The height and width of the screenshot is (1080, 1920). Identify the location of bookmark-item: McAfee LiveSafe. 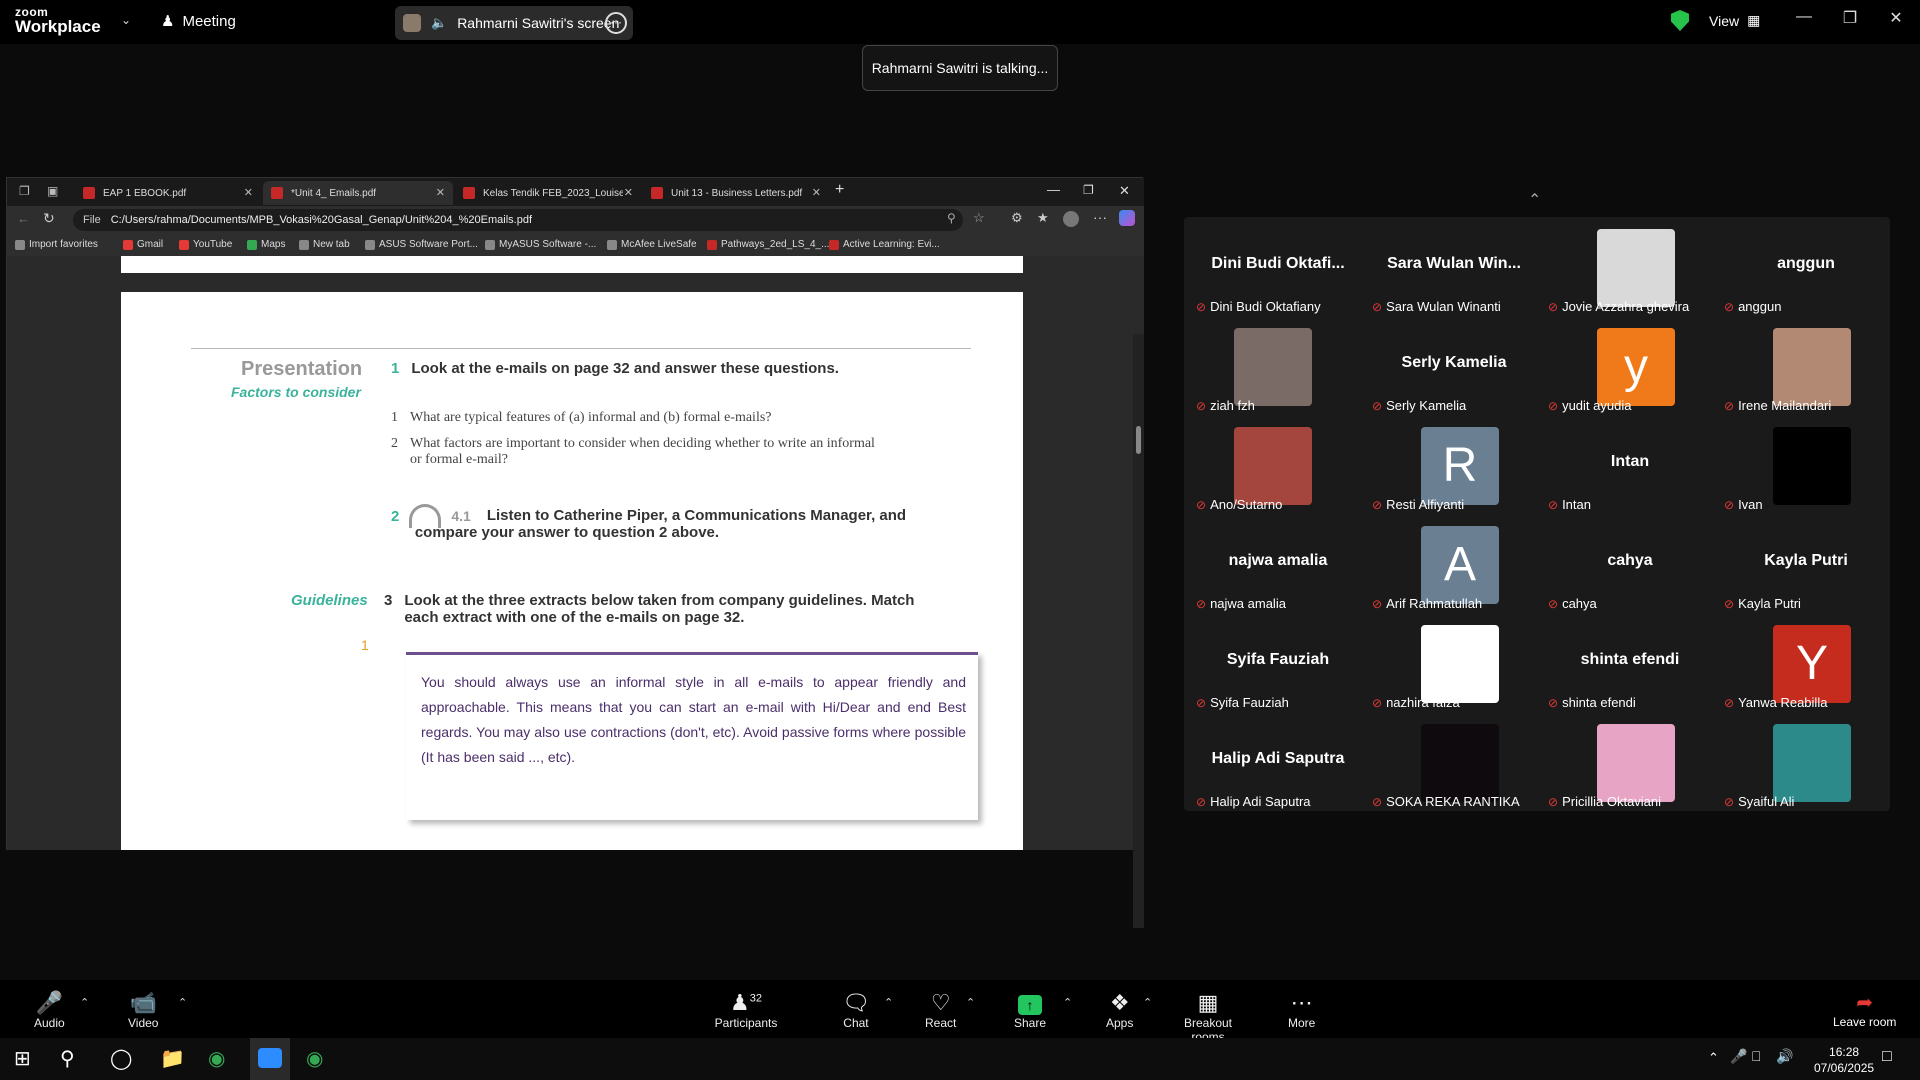
(652, 244).